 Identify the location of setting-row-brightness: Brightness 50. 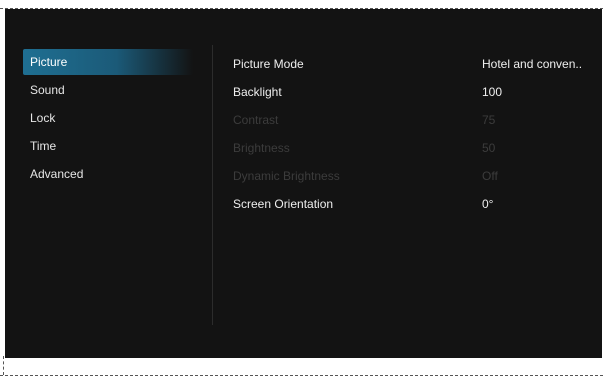
(413, 149).